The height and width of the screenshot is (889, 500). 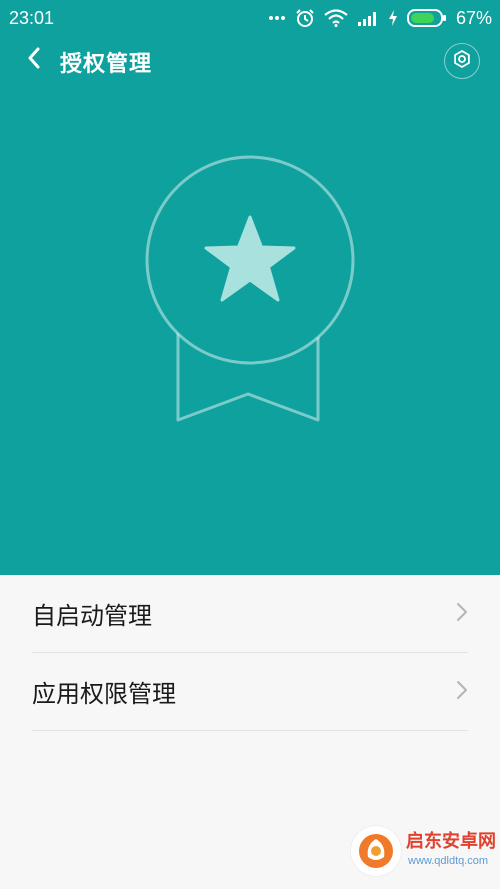 What do you see at coordinates (336, 18) in the screenshot?
I see `wifi-icon` at bounding box center [336, 18].